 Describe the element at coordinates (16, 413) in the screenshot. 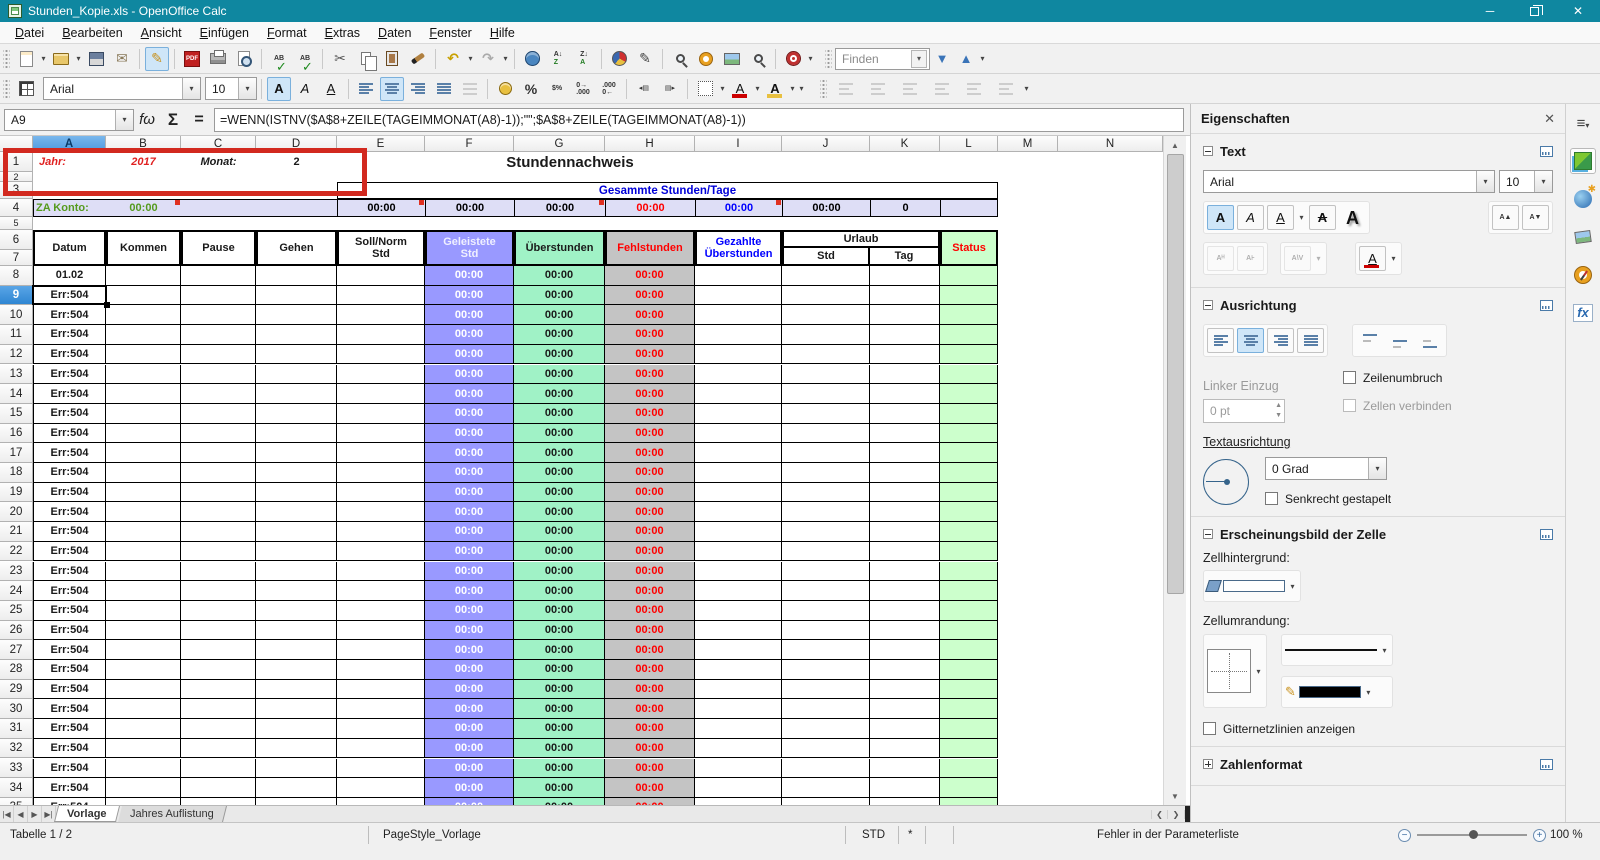

I see `row-header-15: 15` at that location.